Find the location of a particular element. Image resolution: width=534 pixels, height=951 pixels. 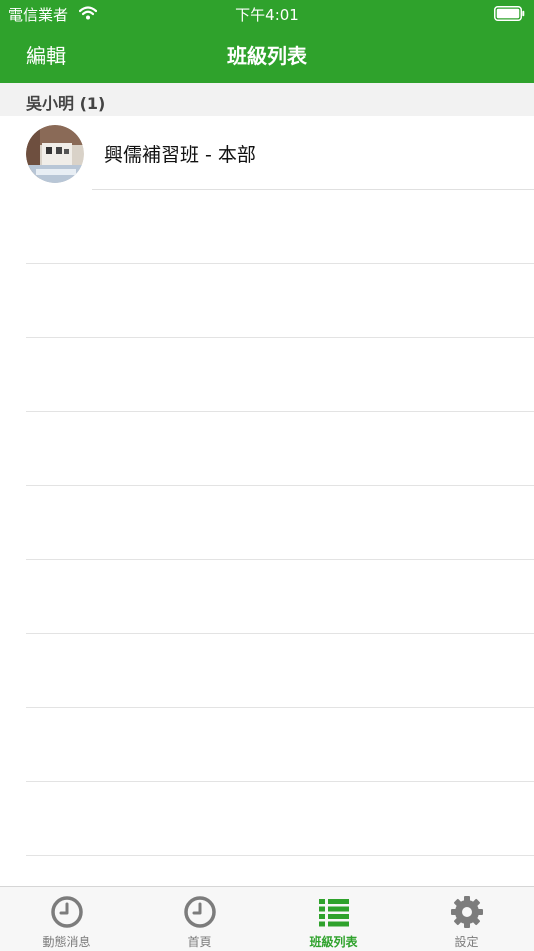

nav-bar: 編輯 班級列表 is located at coordinates (267, 55).